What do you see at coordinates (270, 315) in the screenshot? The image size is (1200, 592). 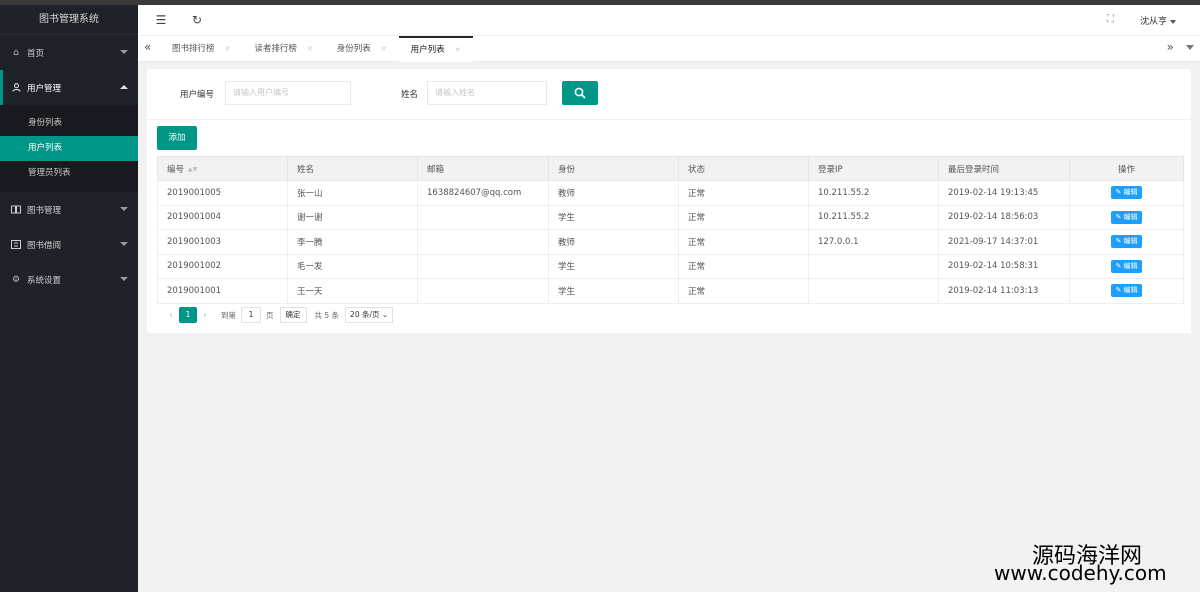 I see `page-unit-label: 页` at bounding box center [270, 315].